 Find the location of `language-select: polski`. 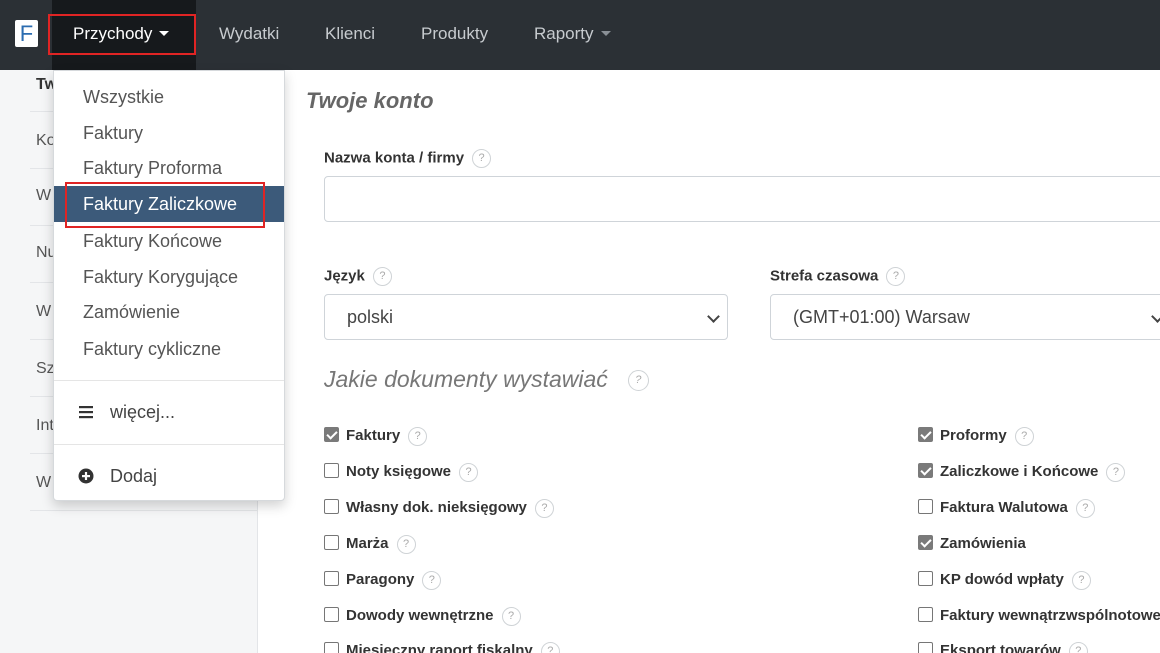

language-select: polski is located at coordinates (526, 317).